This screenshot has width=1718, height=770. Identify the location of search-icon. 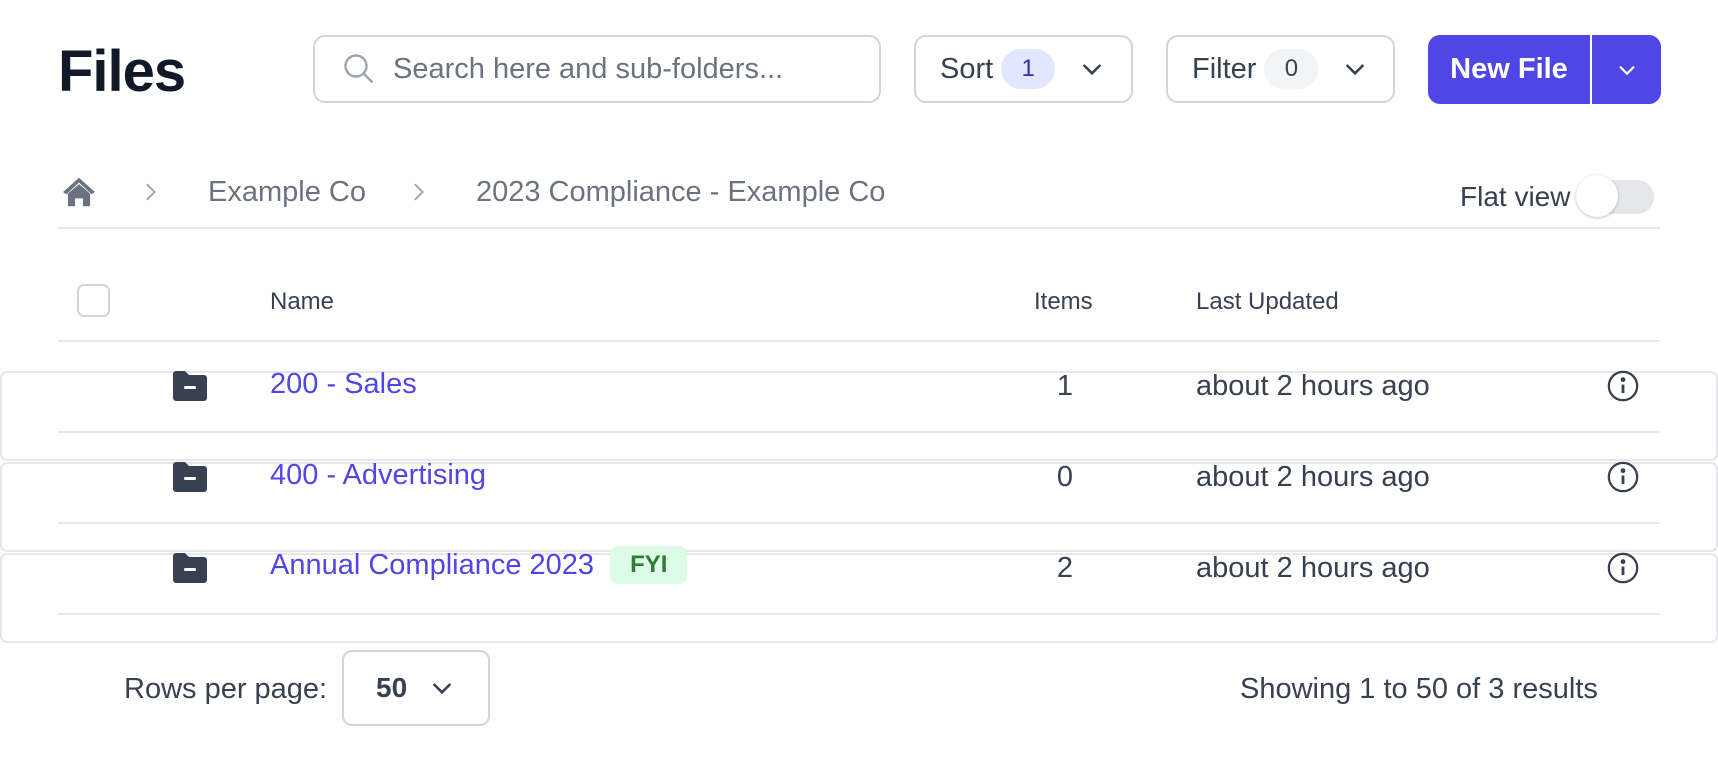
(359, 69).